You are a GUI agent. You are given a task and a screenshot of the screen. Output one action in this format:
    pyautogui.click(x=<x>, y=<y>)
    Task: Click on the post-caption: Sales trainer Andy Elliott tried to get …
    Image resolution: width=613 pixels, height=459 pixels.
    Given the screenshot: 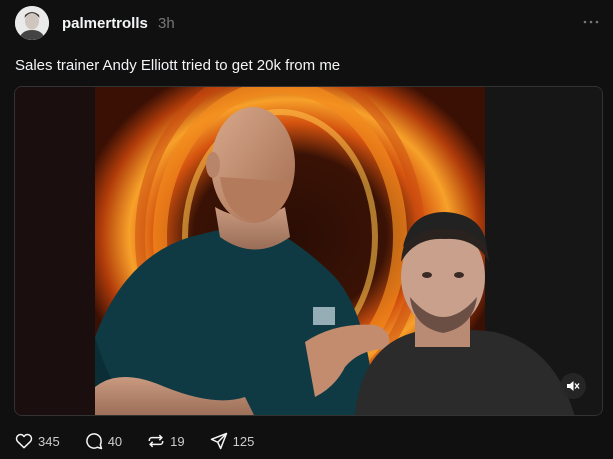 What is the action you would take?
    pyautogui.click(x=178, y=65)
    